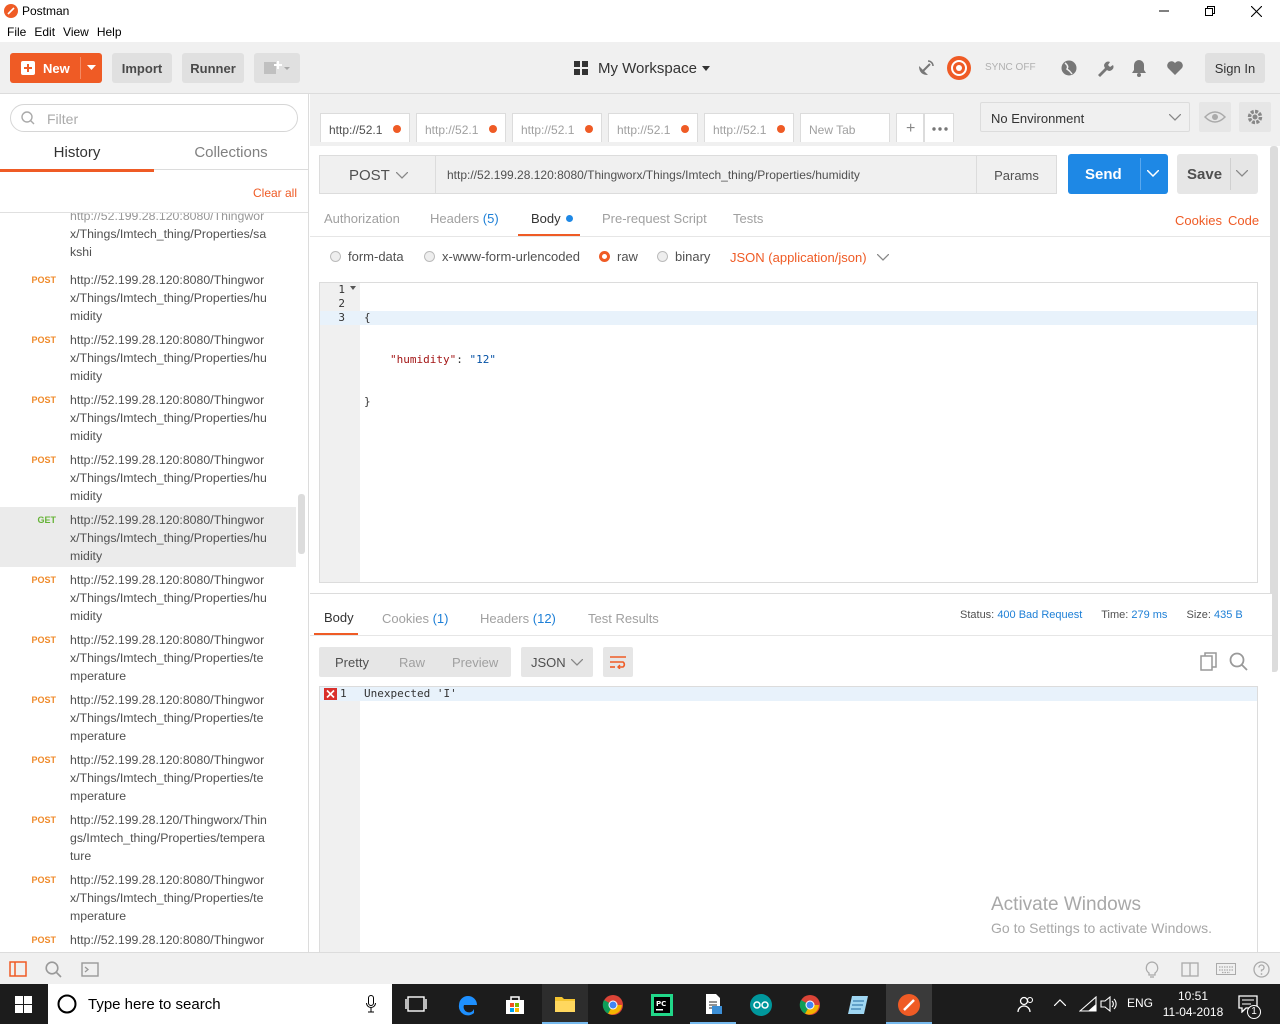  I want to click on manage-environments-button, so click(1255, 117).